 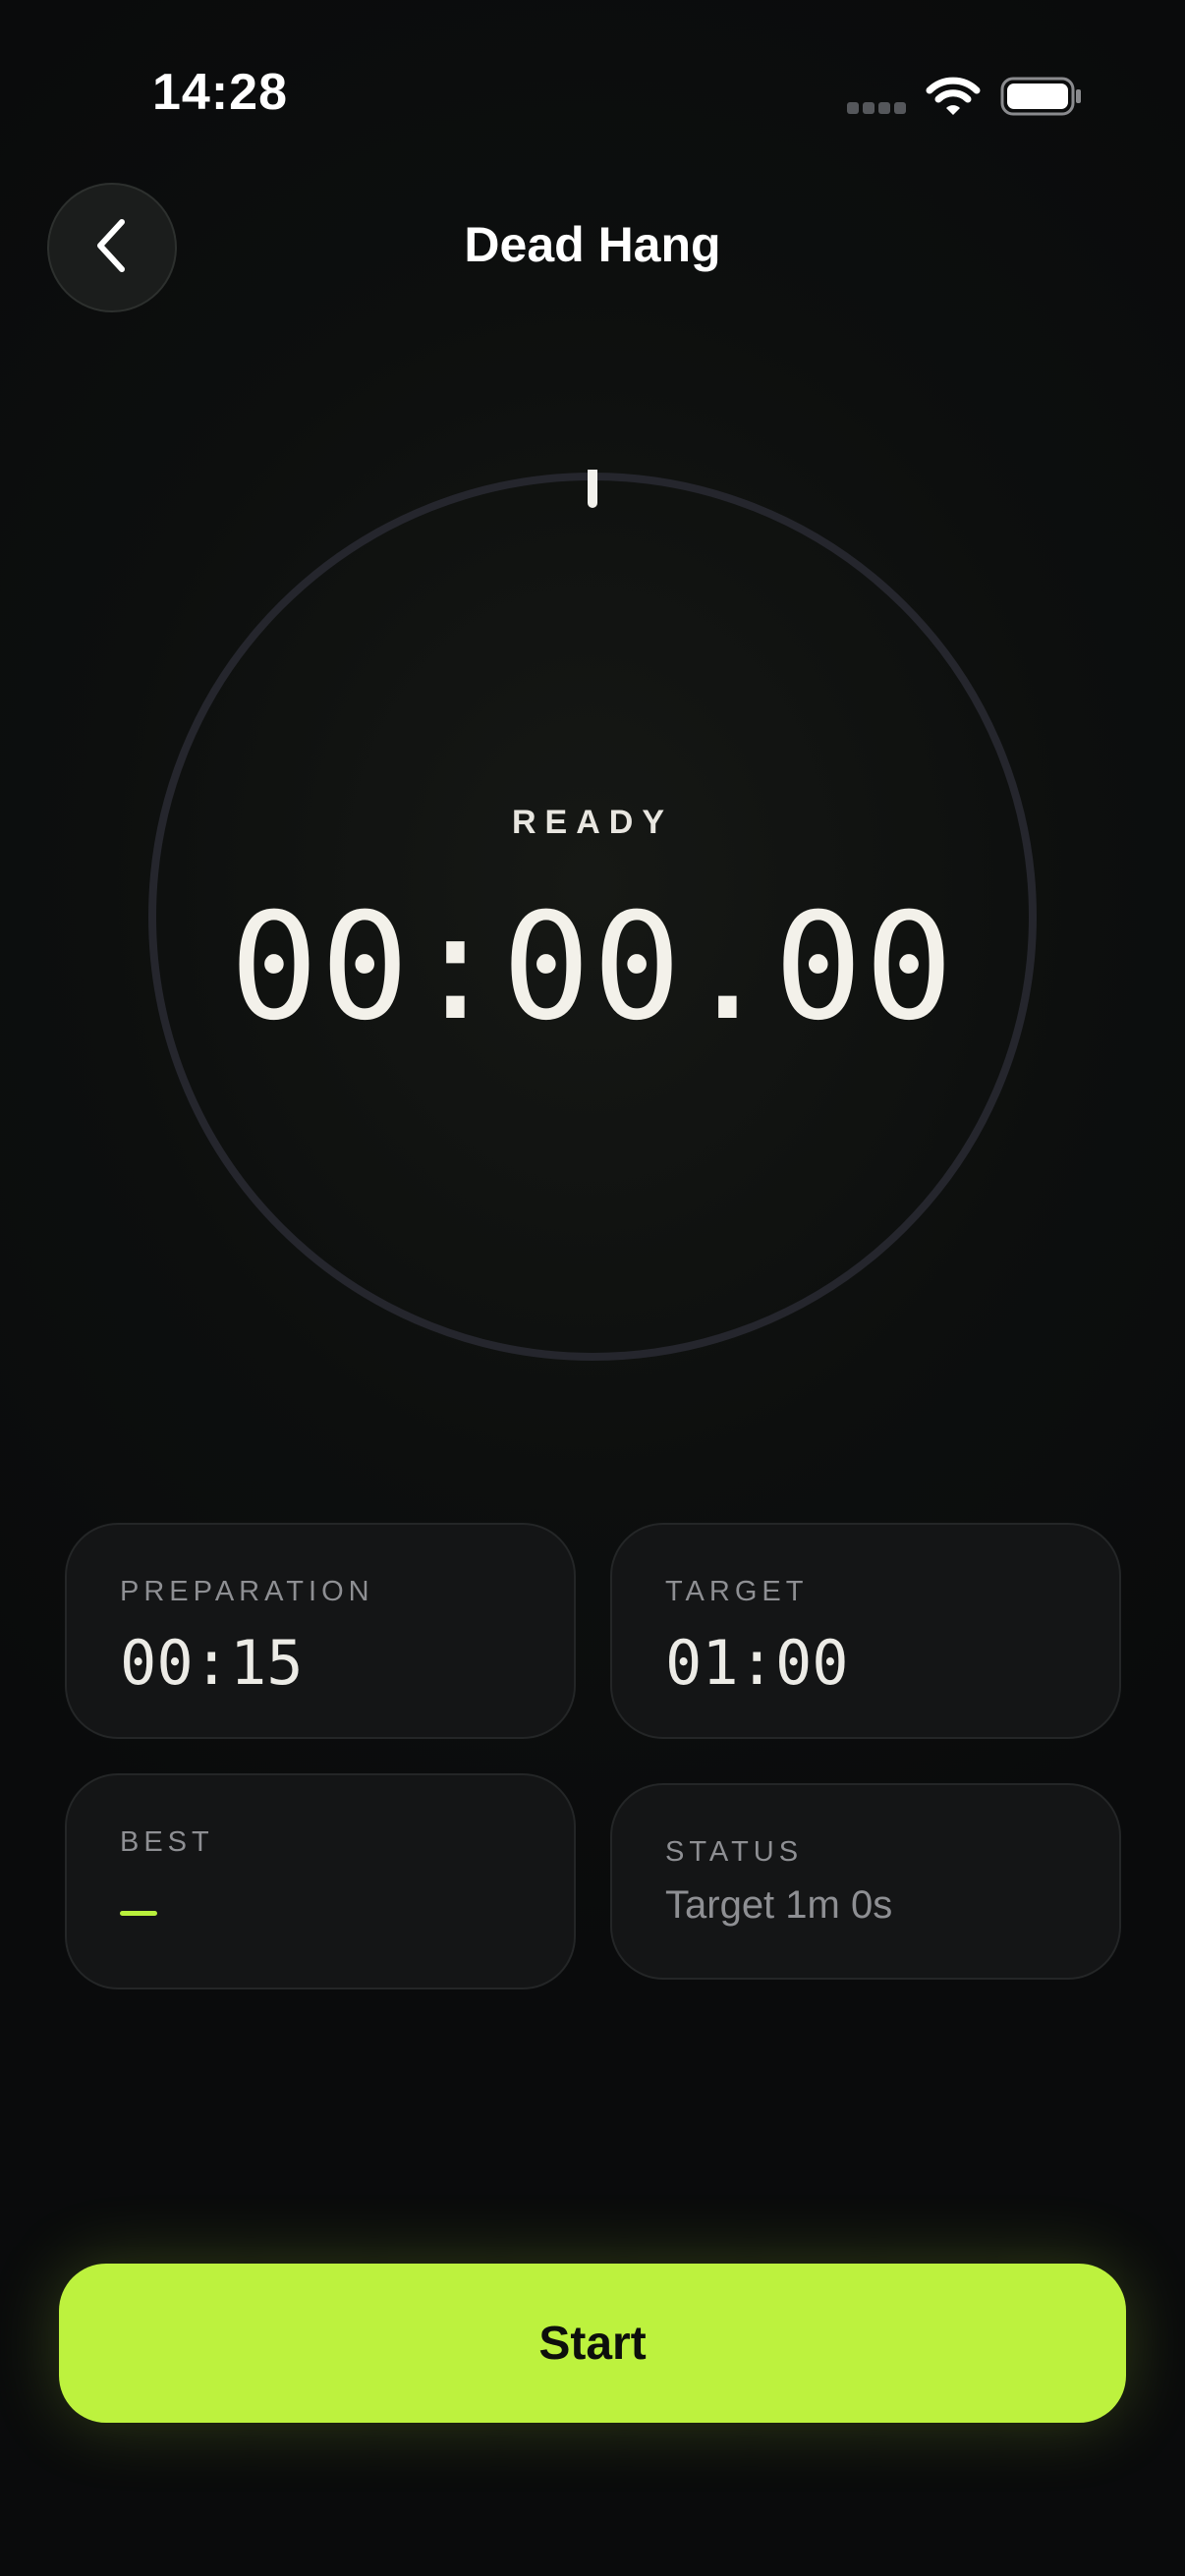 What do you see at coordinates (592, 244) in the screenshot?
I see `page-title: Dead Hang` at bounding box center [592, 244].